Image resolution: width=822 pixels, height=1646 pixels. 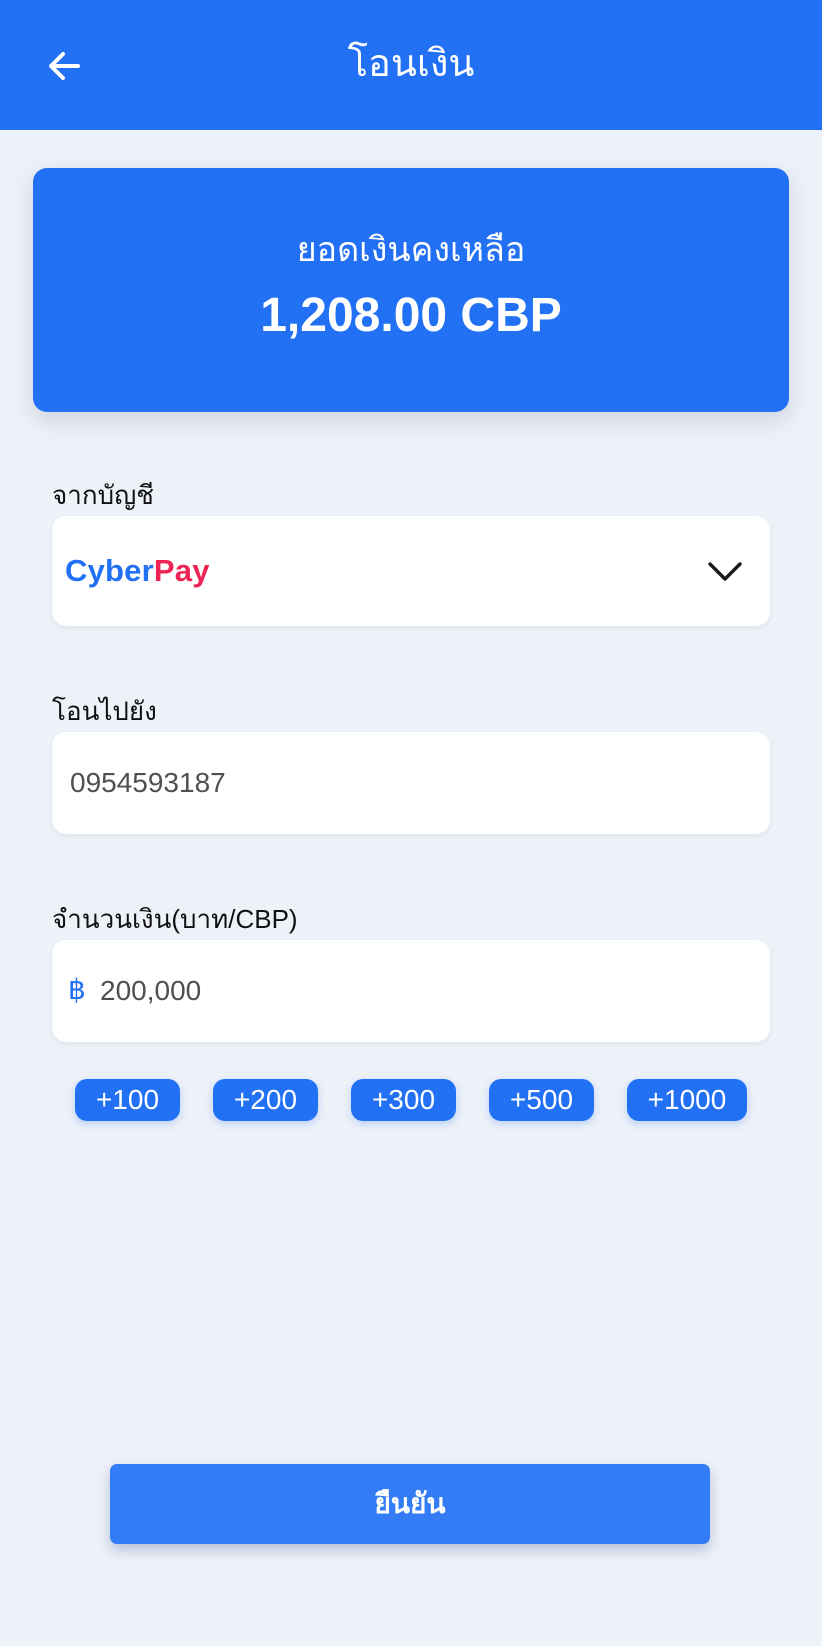 I want to click on amount-input, so click(x=425, y=991).